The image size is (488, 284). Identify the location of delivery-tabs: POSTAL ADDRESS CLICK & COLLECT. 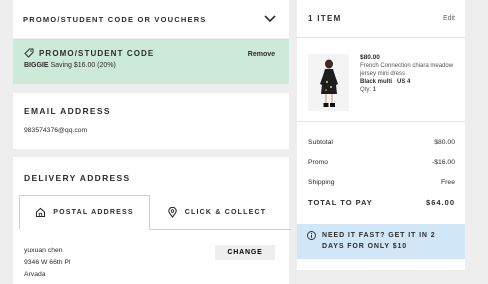
(155, 212).